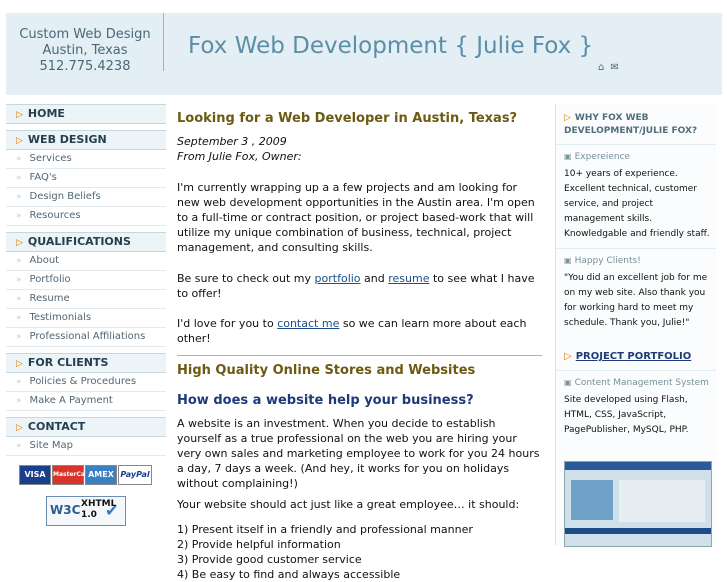 This screenshot has height=582, width=727. What do you see at coordinates (86, 299) in the screenshot?
I see `nav-item-resume: » Resume` at bounding box center [86, 299].